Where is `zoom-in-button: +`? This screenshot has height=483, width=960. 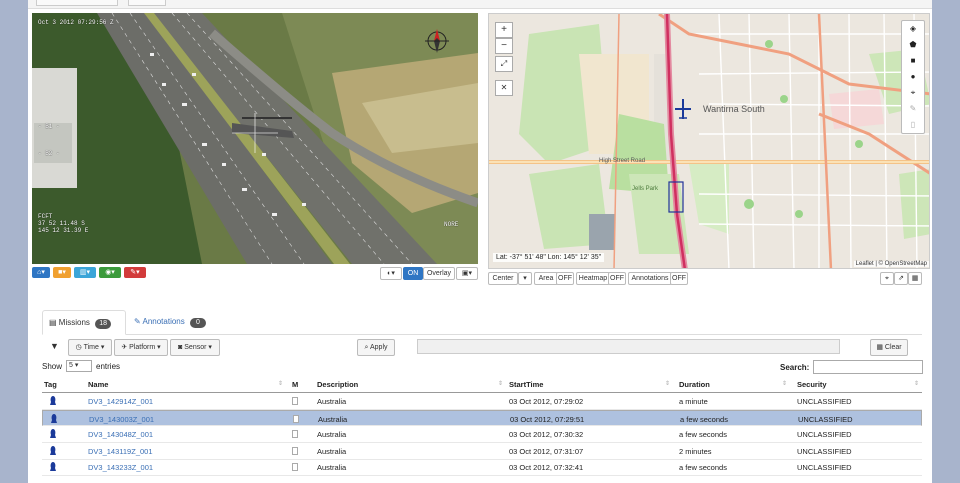 zoom-in-button: + is located at coordinates (504, 30).